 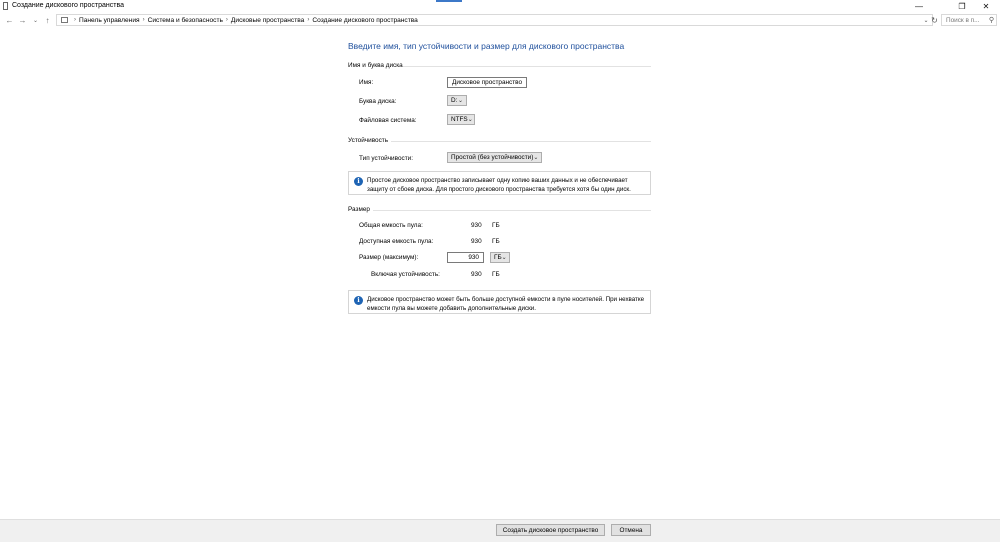 I want to click on size-unit-value: ГБ, so click(x=498, y=257).